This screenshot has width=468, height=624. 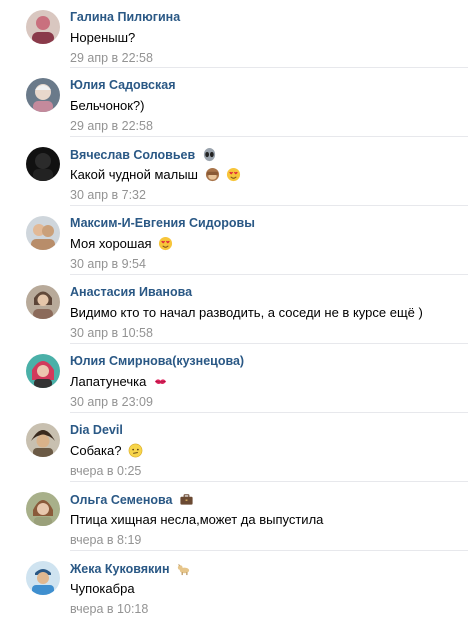 I want to click on dog-icon, so click(x=183, y=568).